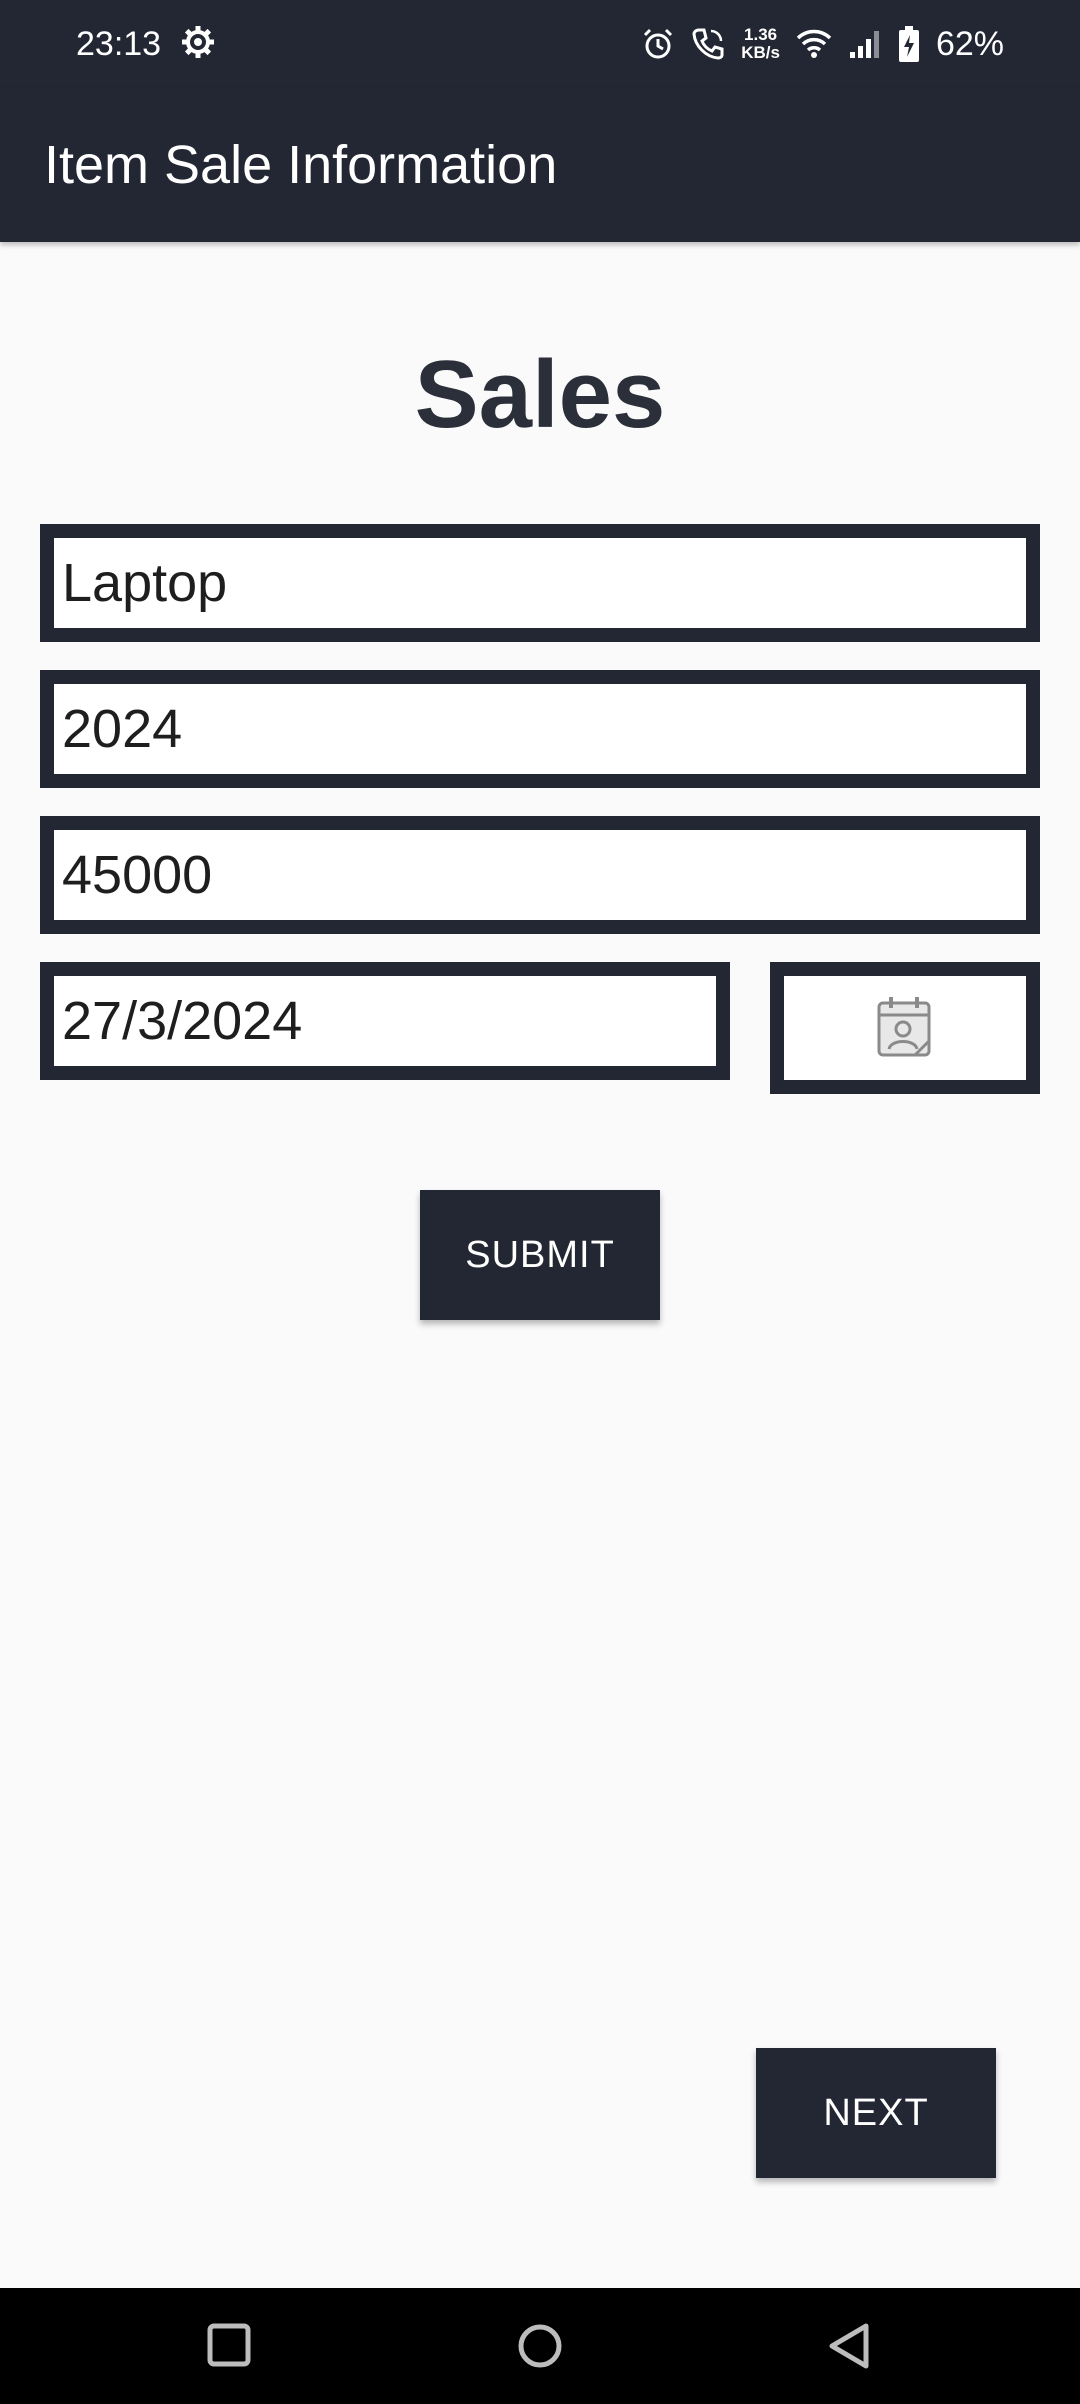 The height and width of the screenshot is (2404, 1080). Describe the element at coordinates (229, 2347) in the screenshot. I see `square-icon` at that location.